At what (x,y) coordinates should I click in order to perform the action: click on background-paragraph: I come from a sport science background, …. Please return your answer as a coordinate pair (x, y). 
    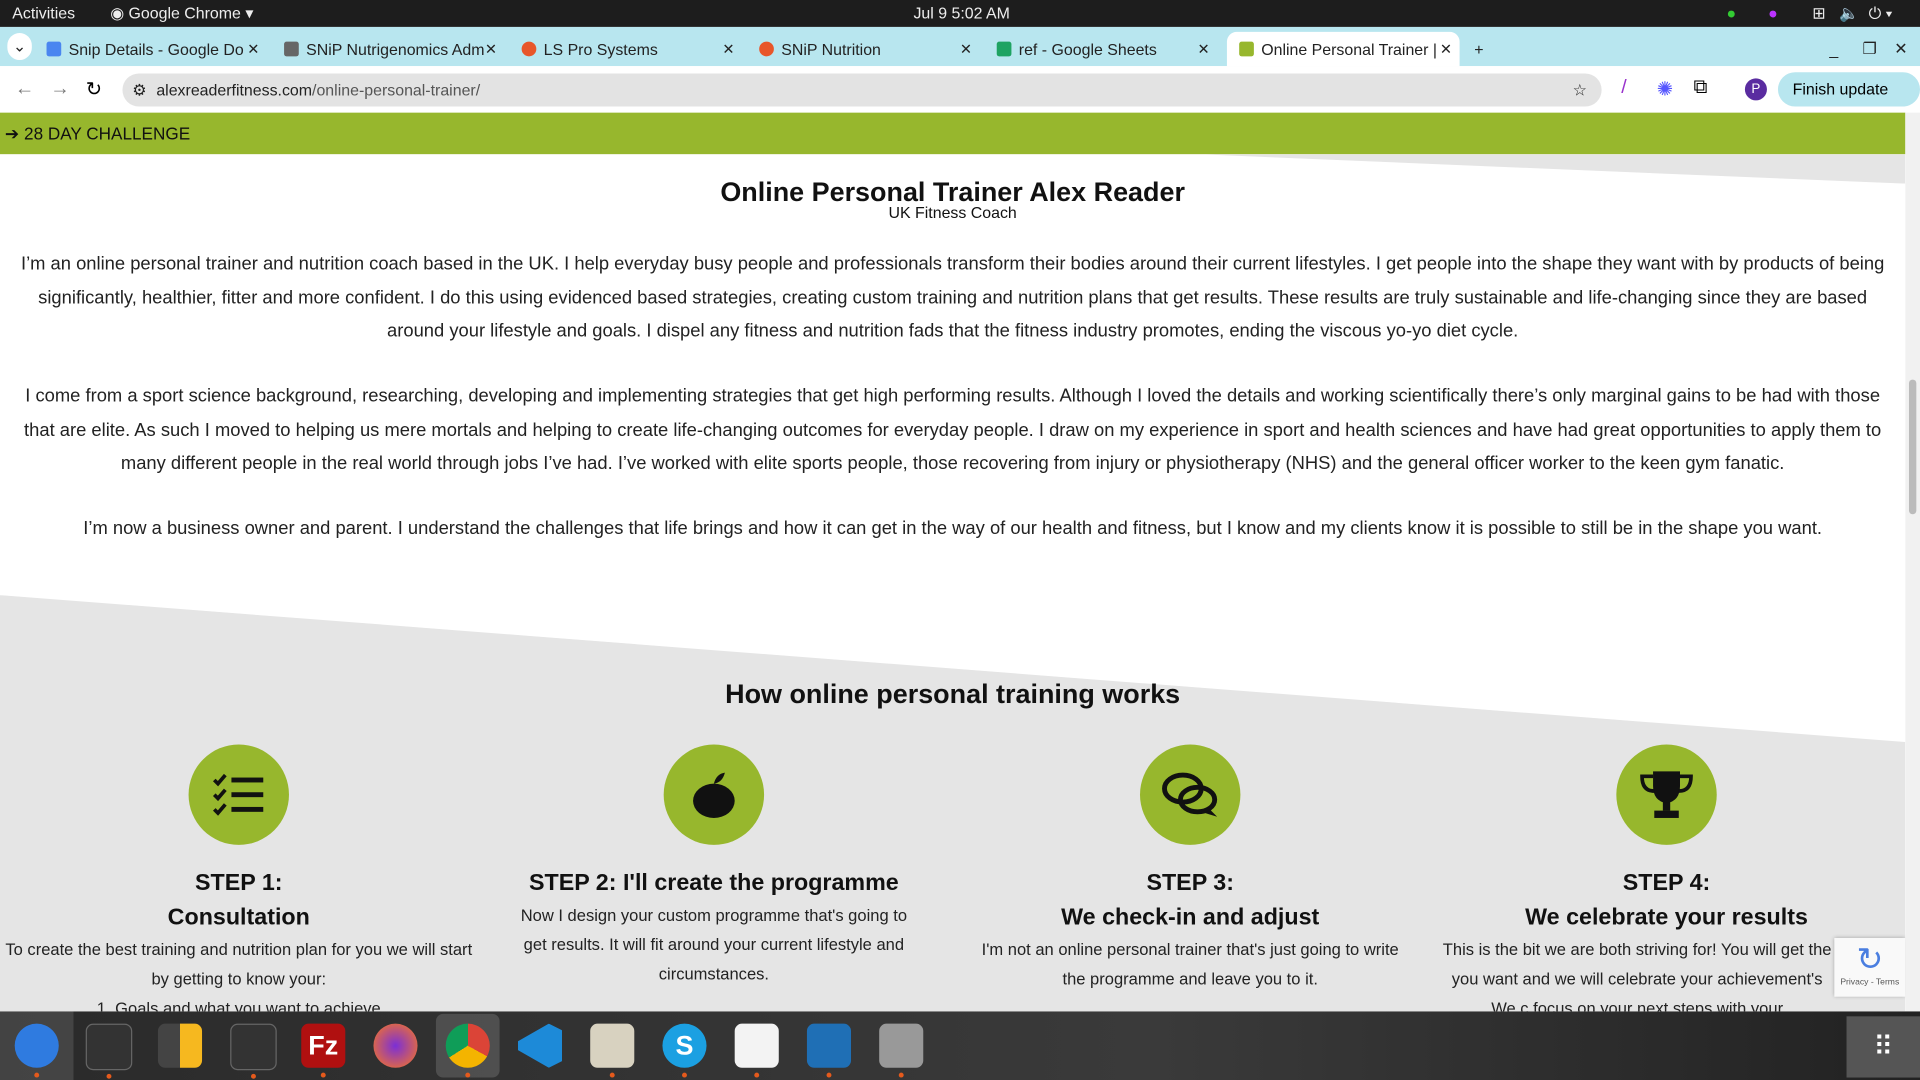
    Looking at the image, I should click on (953, 429).